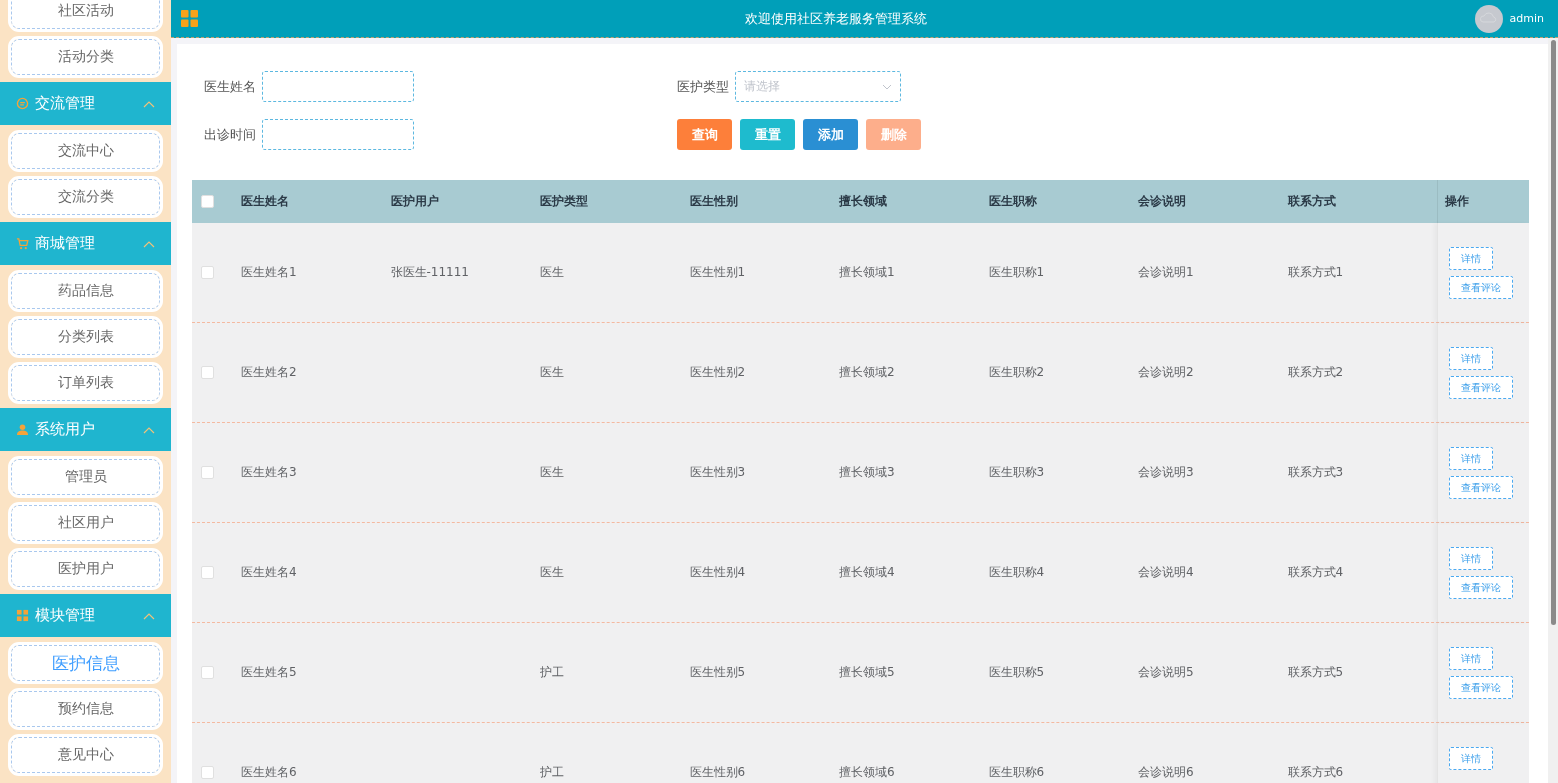 Image resolution: width=1558 pixels, height=783 pixels. What do you see at coordinates (269, 472) in the screenshot?
I see `table-cell-text: 医生姓名3` at bounding box center [269, 472].